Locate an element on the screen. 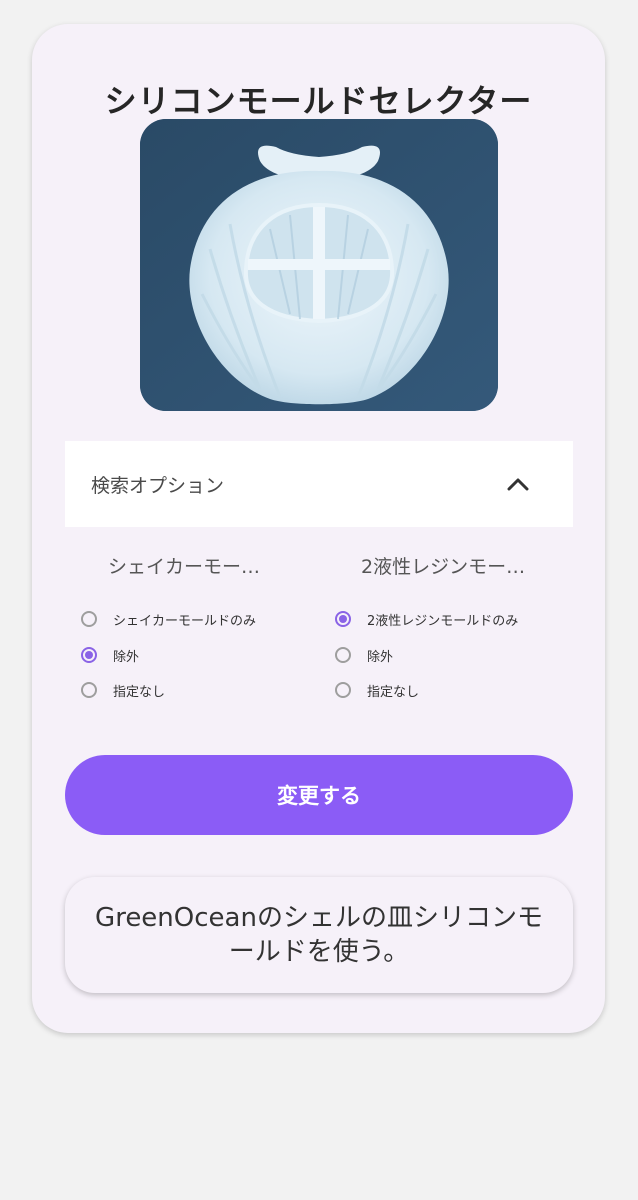  radio-label: シェイカーモールドのみ is located at coordinates (185, 621).